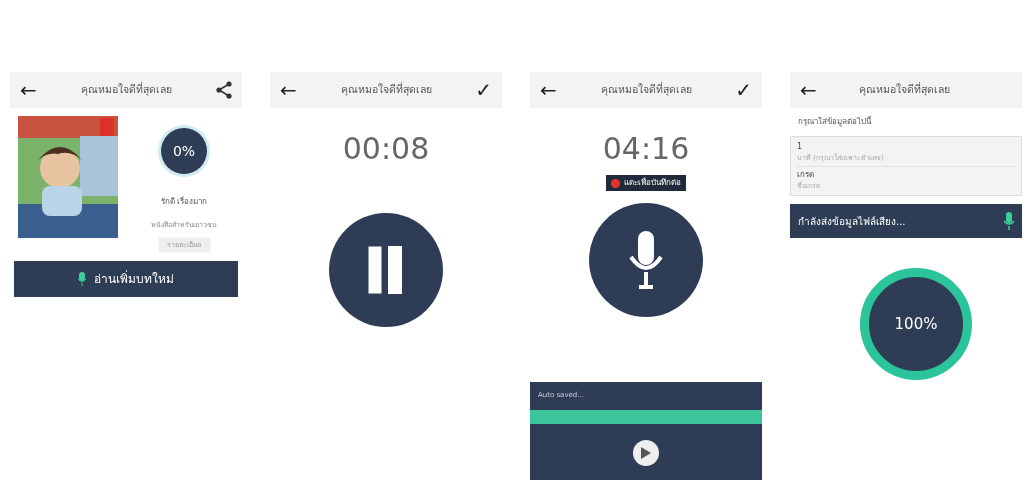 This screenshot has height=480, width=1029. What do you see at coordinates (184, 202) in the screenshot?
I see `author-name: รักดี เรื่องมาก` at bounding box center [184, 202].